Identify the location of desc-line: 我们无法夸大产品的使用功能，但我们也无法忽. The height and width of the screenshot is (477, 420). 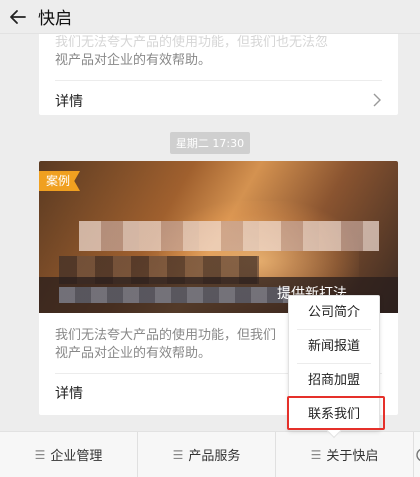
(192, 42).